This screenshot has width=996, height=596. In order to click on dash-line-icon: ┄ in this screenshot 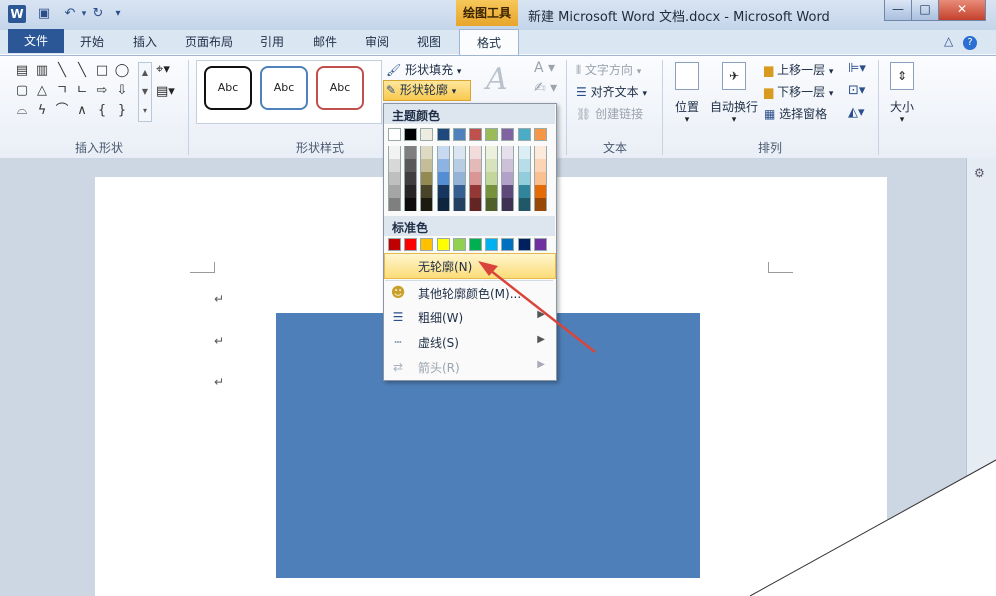, I will do `click(398, 342)`.